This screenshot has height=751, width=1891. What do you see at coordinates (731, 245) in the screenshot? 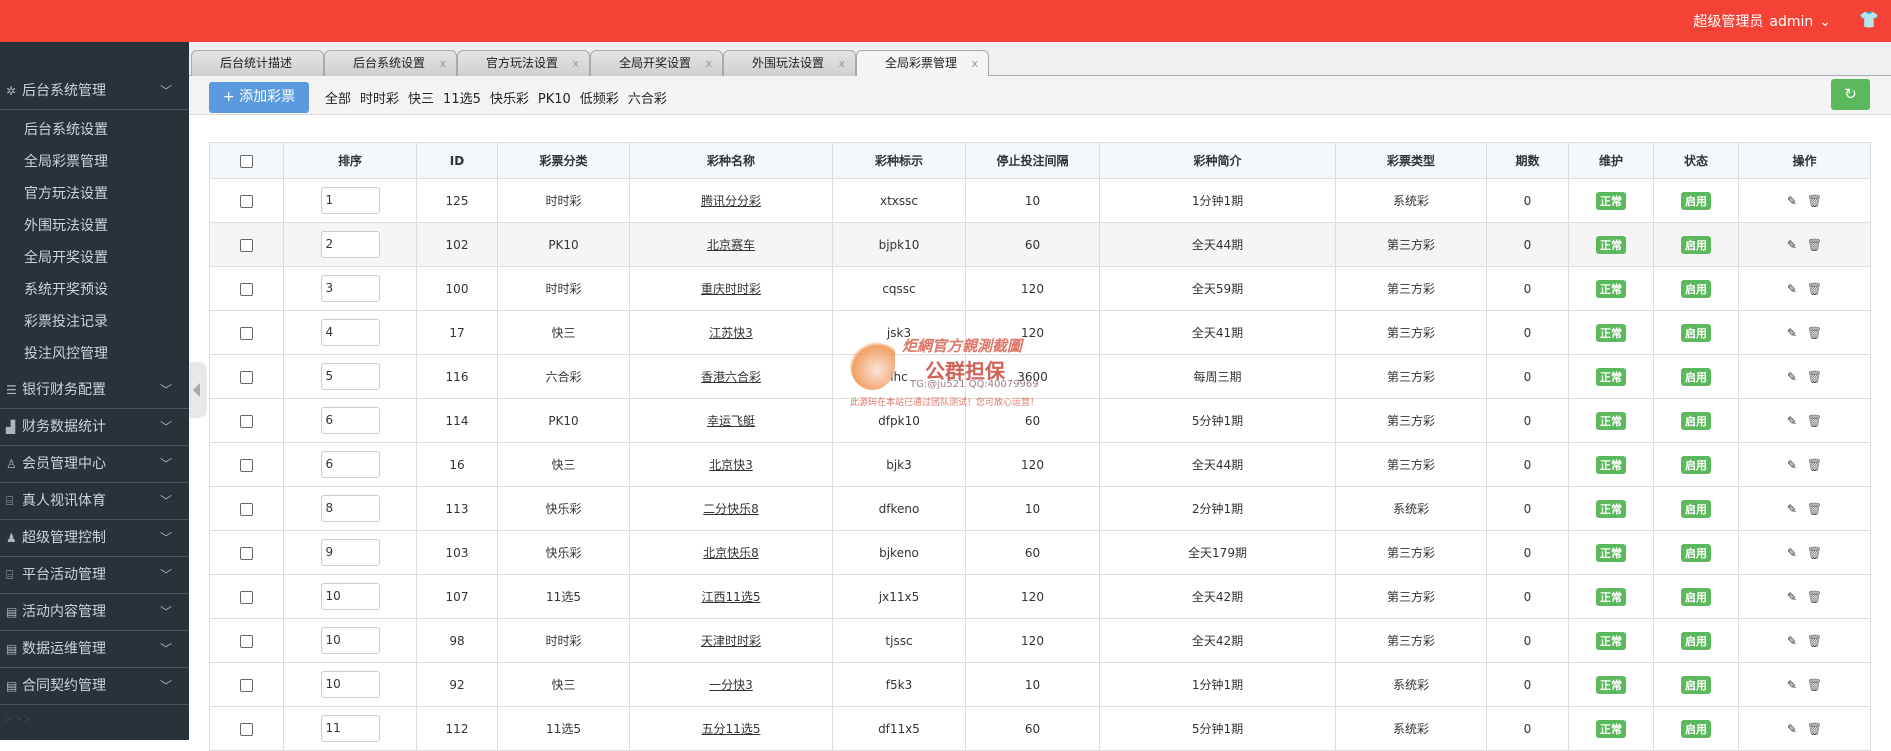
I see `lottery-name-link: 北京赛车` at bounding box center [731, 245].